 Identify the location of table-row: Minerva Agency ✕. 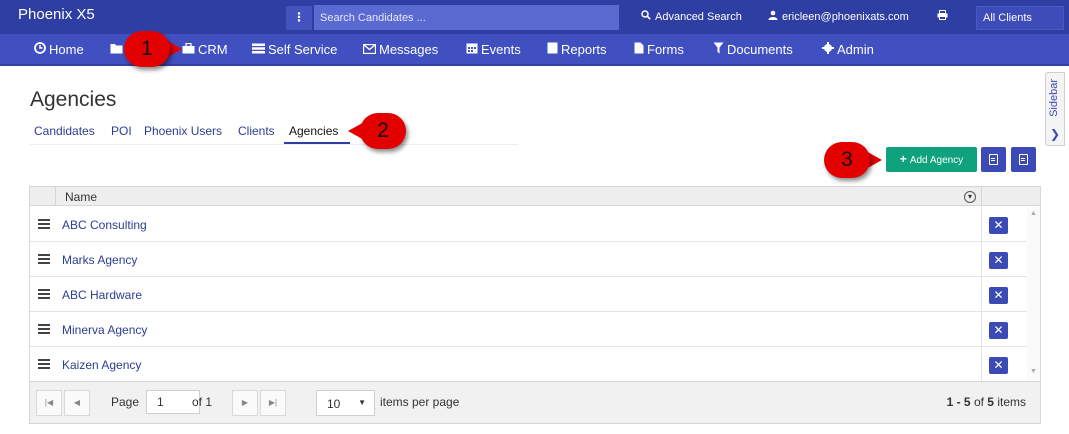
(528, 329).